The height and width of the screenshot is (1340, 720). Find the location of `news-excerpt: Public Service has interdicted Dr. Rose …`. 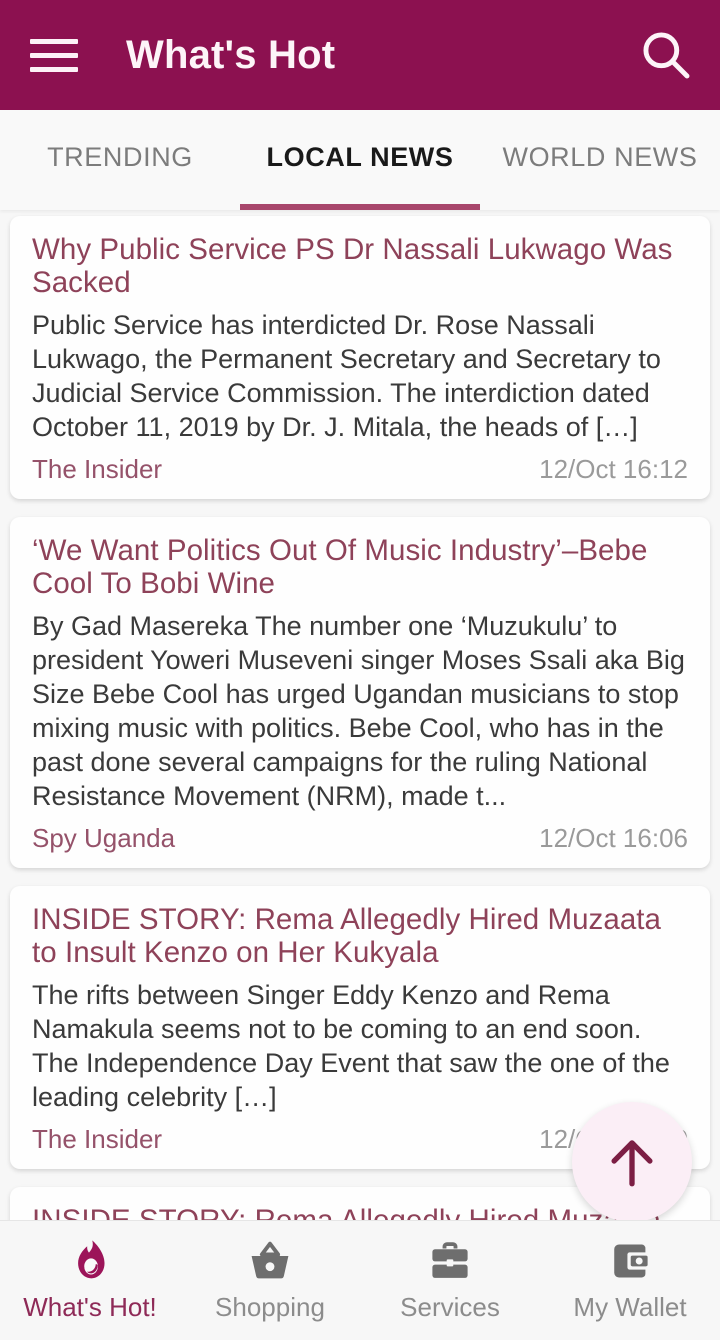

news-excerpt: Public Service has interdicted Dr. Rose … is located at coordinates (346, 376).